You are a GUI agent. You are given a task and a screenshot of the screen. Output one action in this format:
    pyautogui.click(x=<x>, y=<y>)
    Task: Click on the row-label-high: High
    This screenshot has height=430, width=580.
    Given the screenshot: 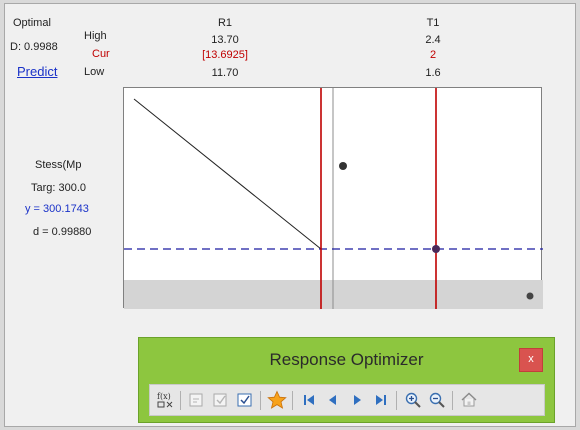 What is the action you would take?
    pyautogui.click(x=95, y=36)
    